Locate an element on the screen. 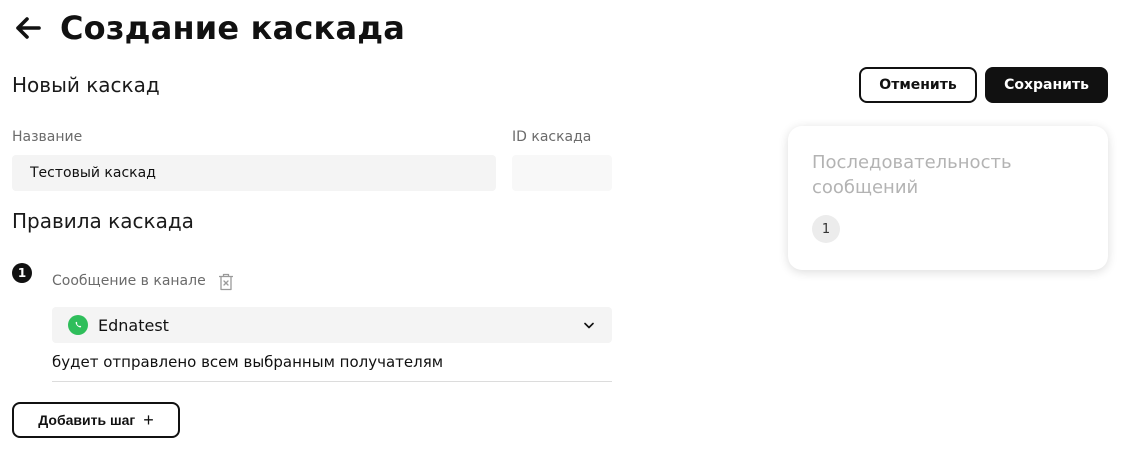  back-button is located at coordinates (28, 28).